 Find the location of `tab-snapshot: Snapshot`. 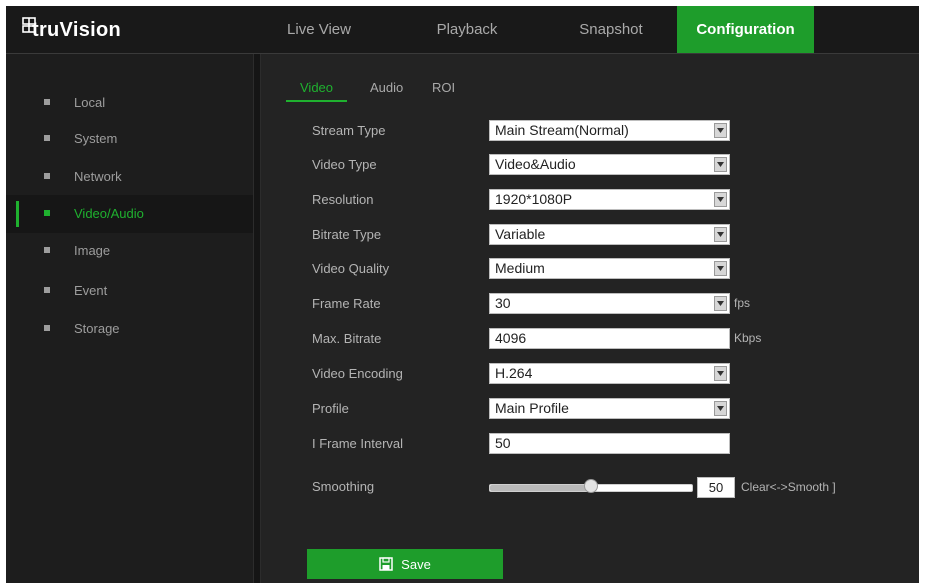

tab-snapshot: Snapshot is located at coordinates (611, 29).